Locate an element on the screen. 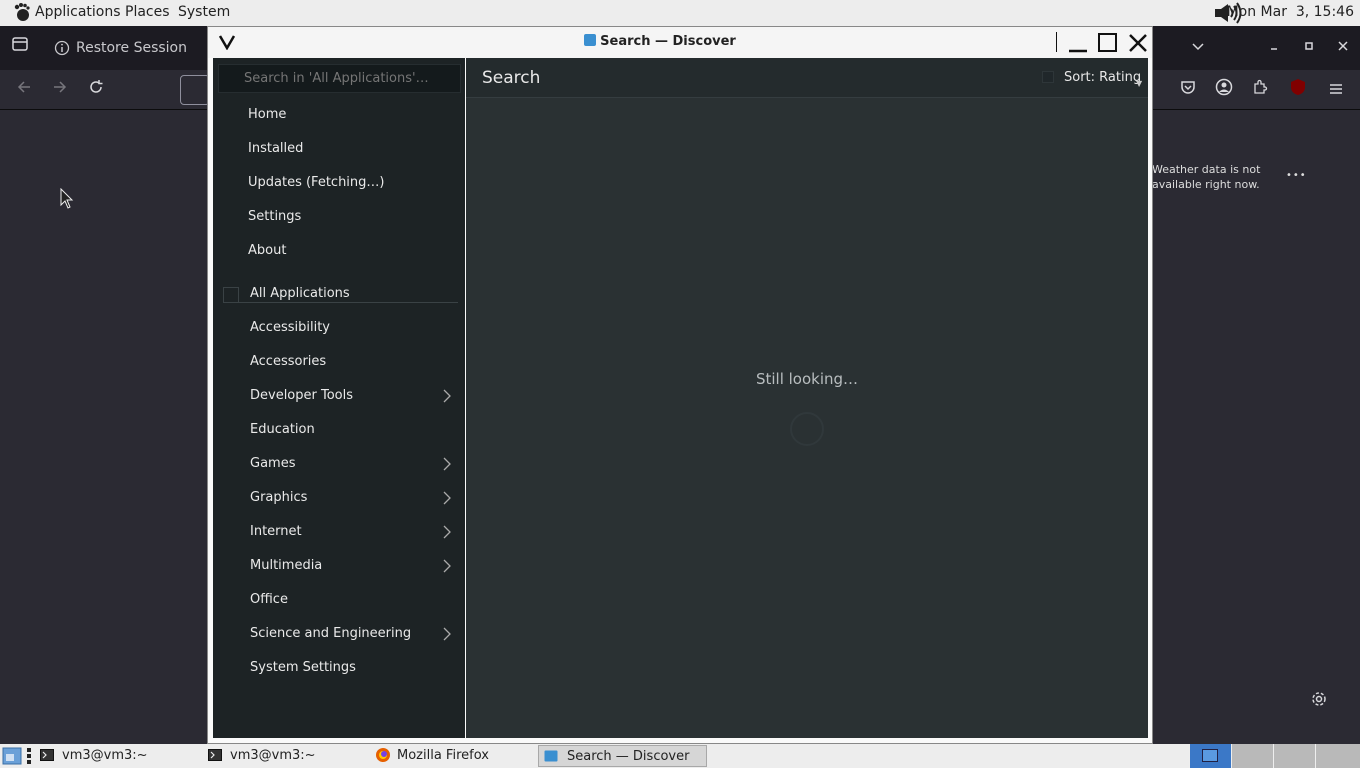  titlebar-divider is located at coordinates (1056, 42).